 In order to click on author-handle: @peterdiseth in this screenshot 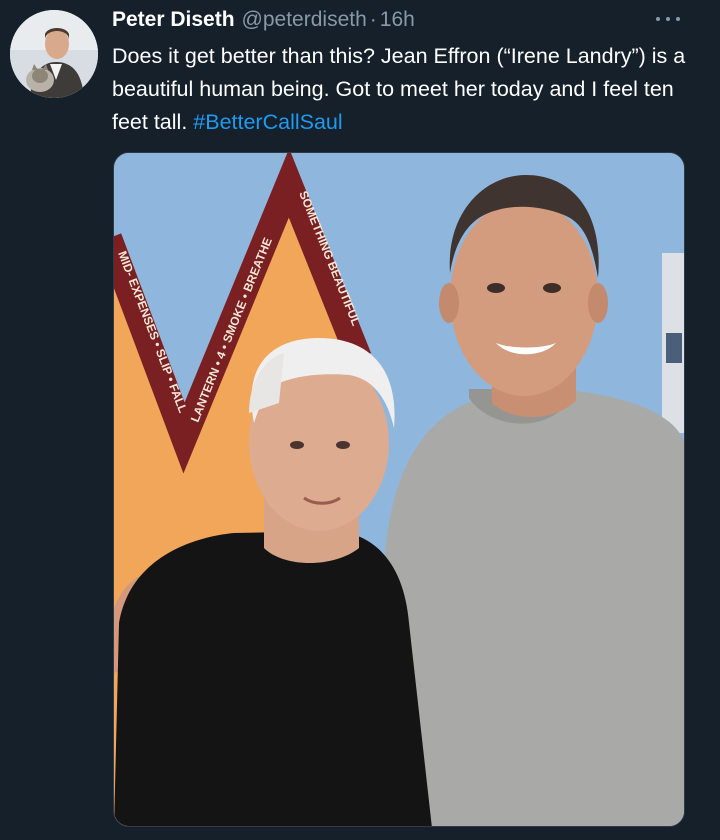, I will do `click(304, 20)`.